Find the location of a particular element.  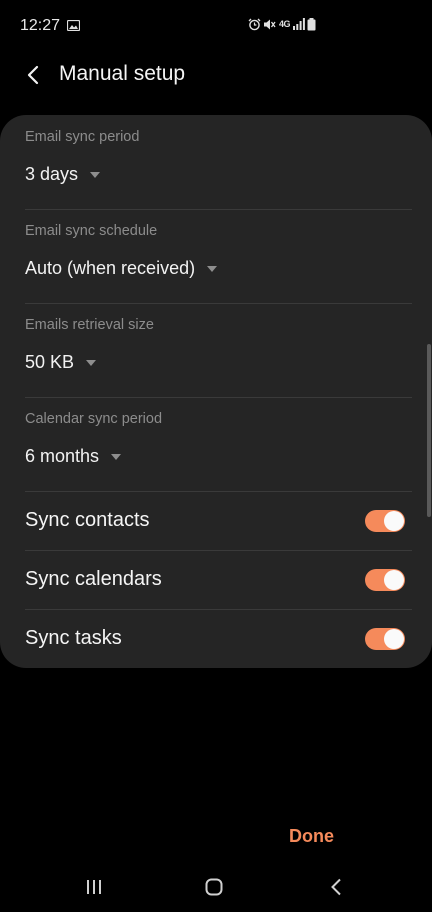

status-bar: 12:27 4G is located at coordinates (216, 26).